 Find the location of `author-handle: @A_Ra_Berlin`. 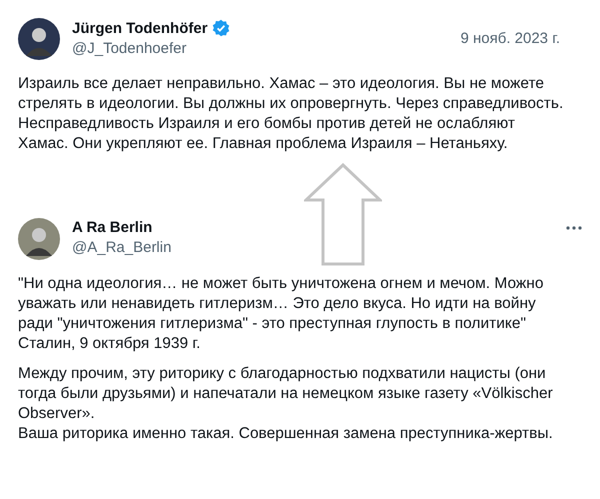

author-handle: @A_Ra_Berlin is located at coordinates (122, 247).